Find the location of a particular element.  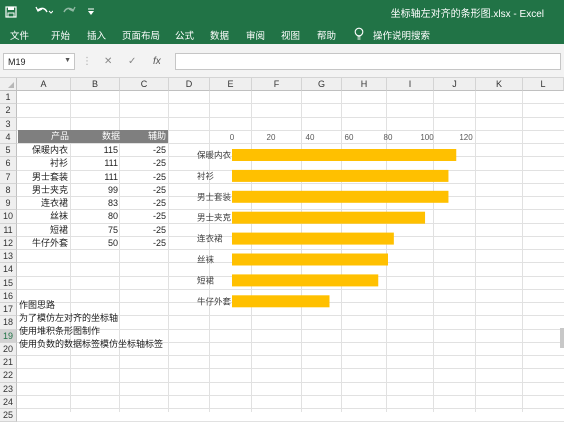

column-header: F is located at coordinates (277, 84).